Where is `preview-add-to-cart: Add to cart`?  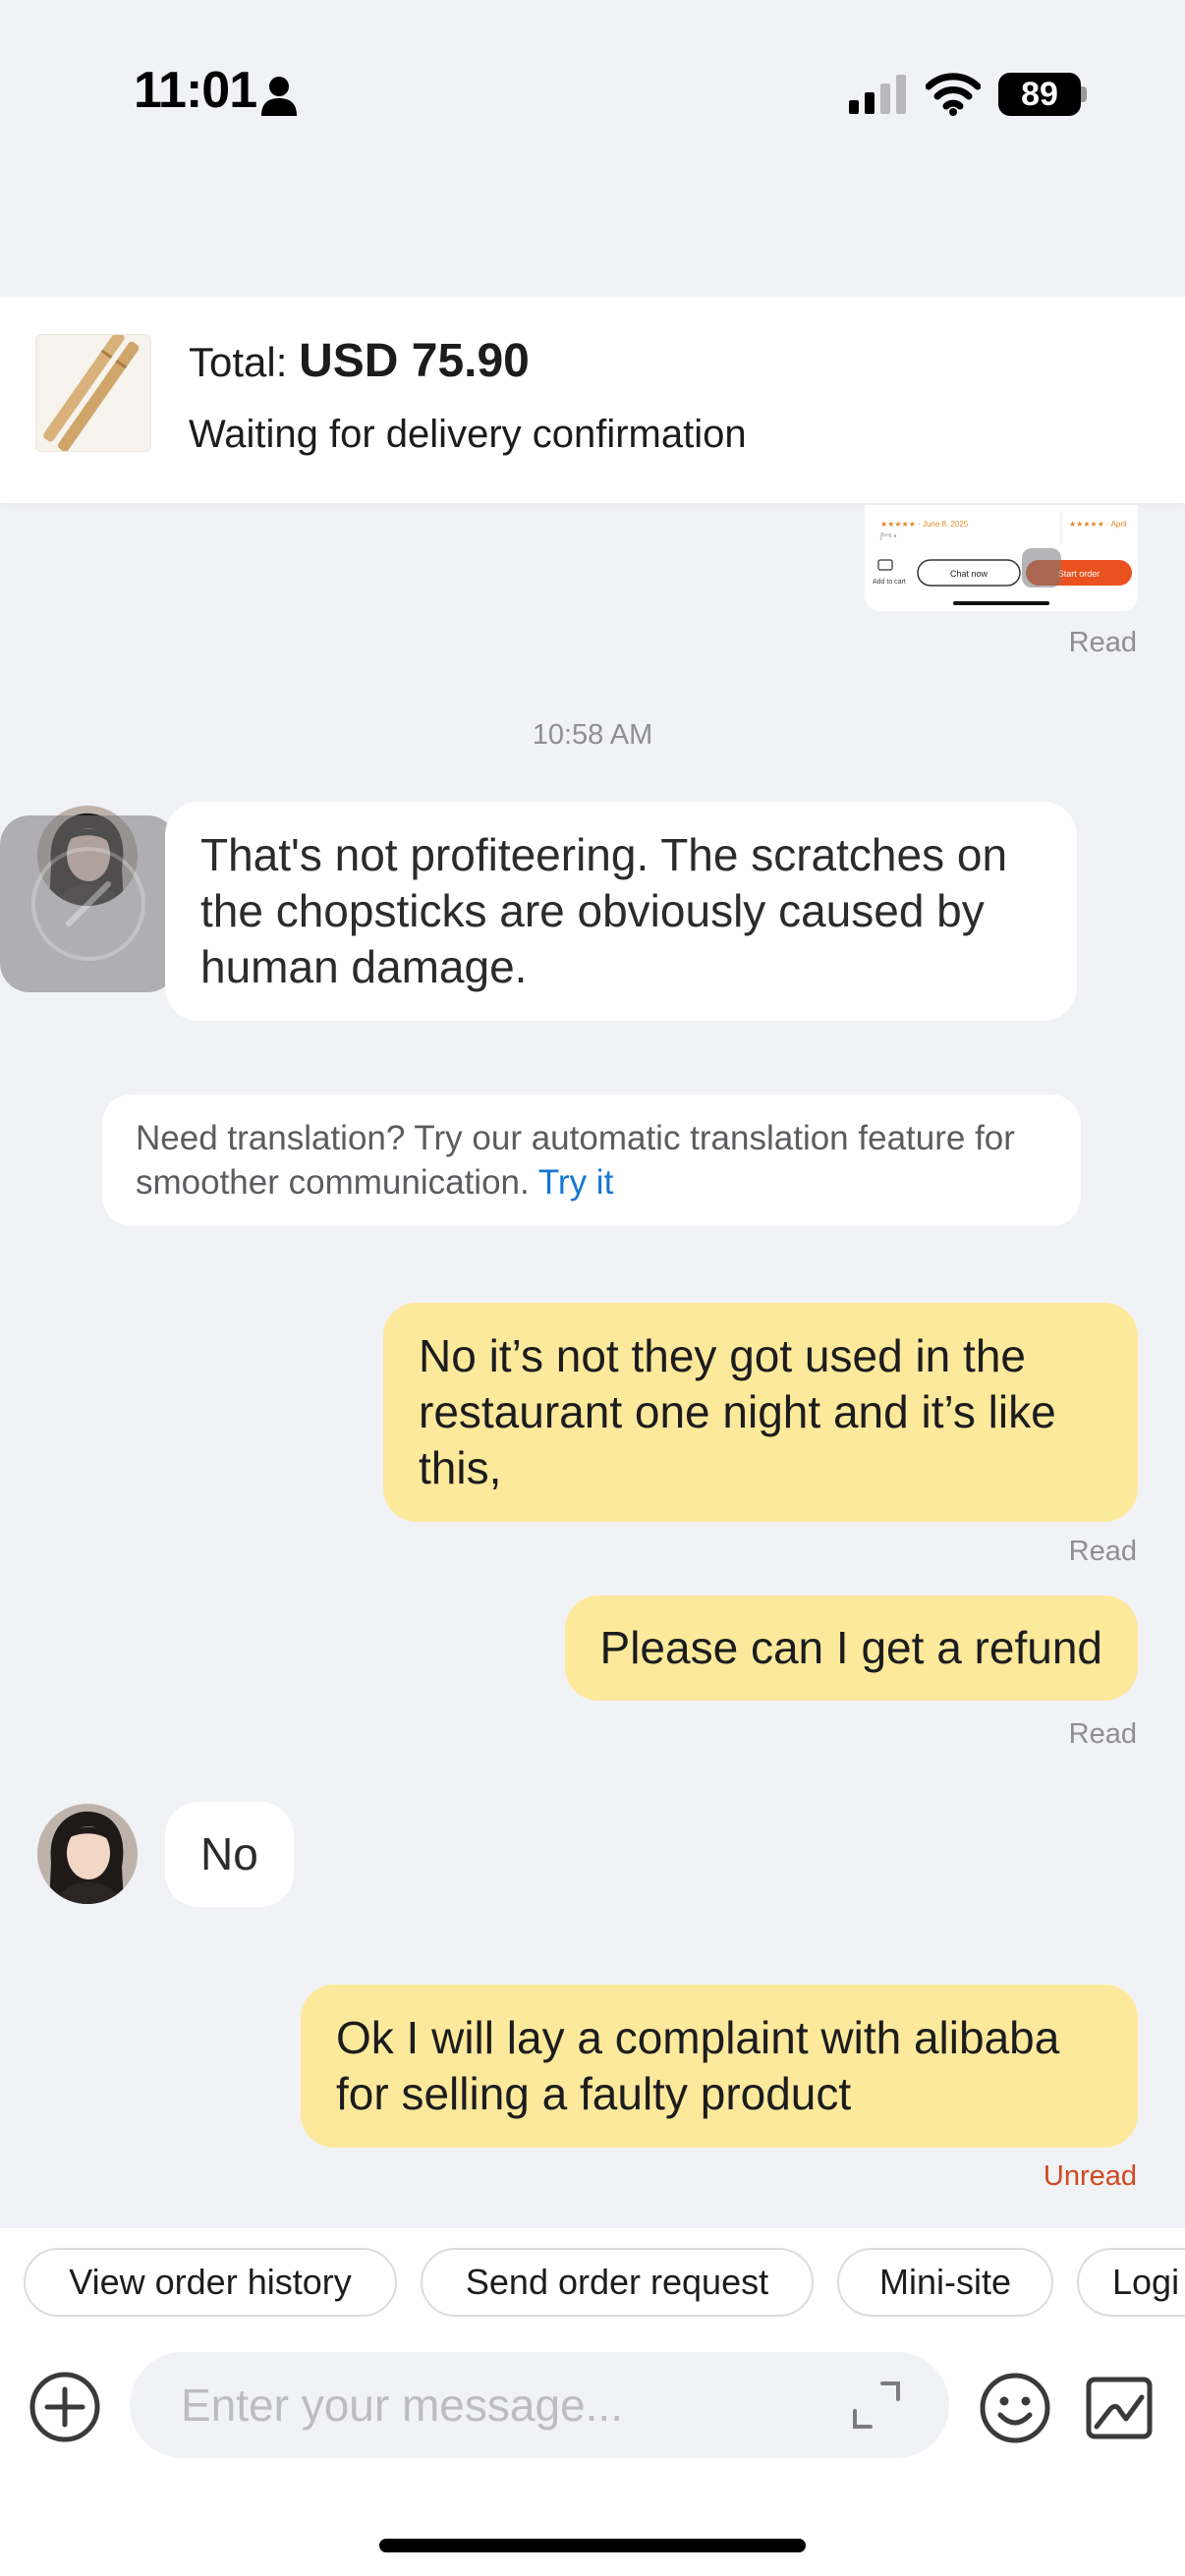 preview-add-to-cart: Add to cart is located at coordinates (890, 582).